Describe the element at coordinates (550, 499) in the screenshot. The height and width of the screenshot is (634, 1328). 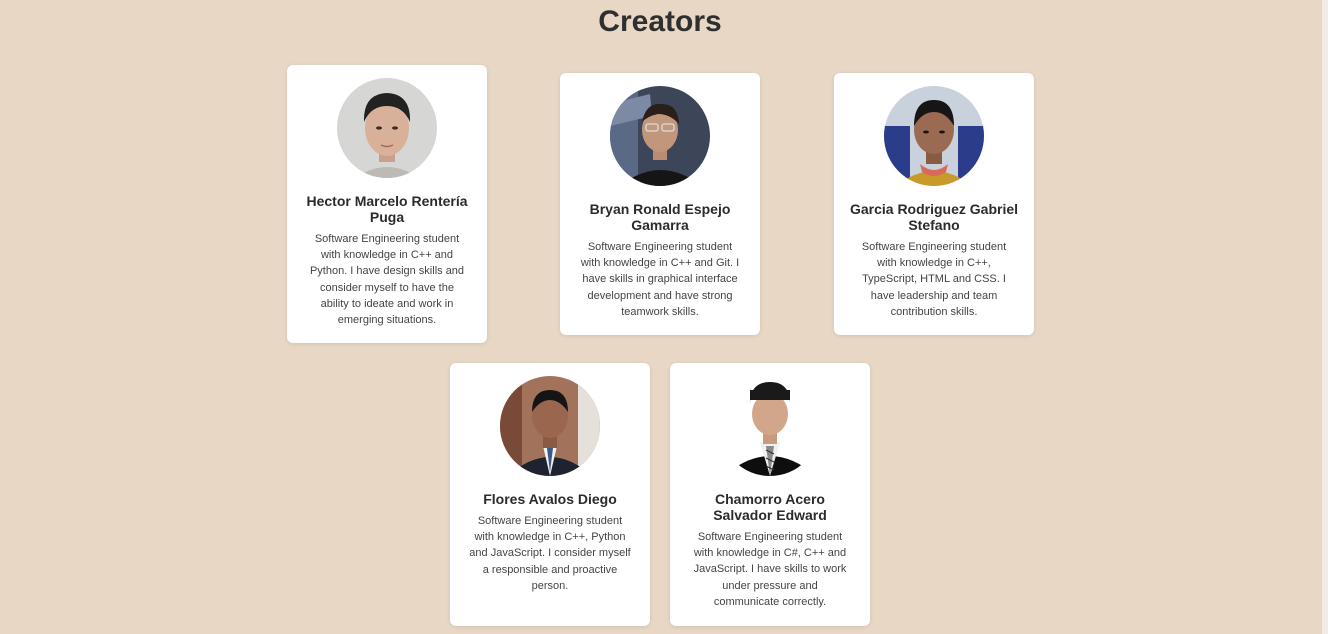
I see `creator-name: Flores Avalos Diego` at that location.